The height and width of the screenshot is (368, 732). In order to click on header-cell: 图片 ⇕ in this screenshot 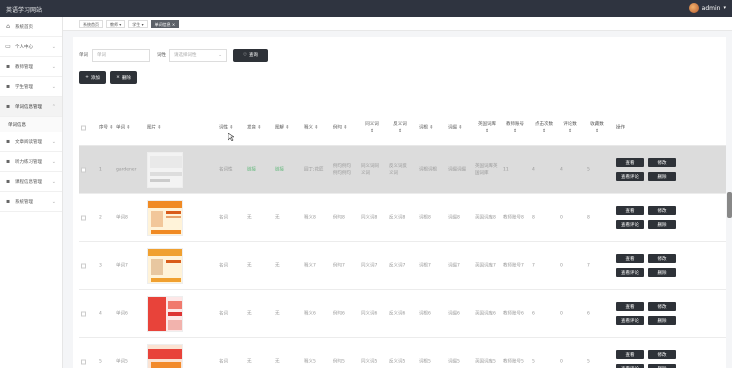, I will do `click(154, 128)`.